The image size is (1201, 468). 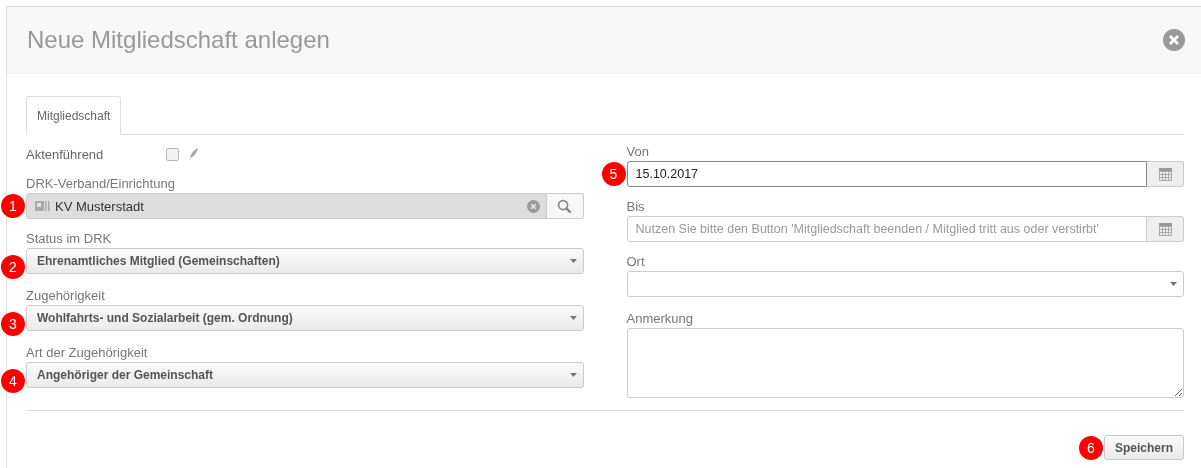 I want to click on field-label: Ort, so click(x=636, y=262).